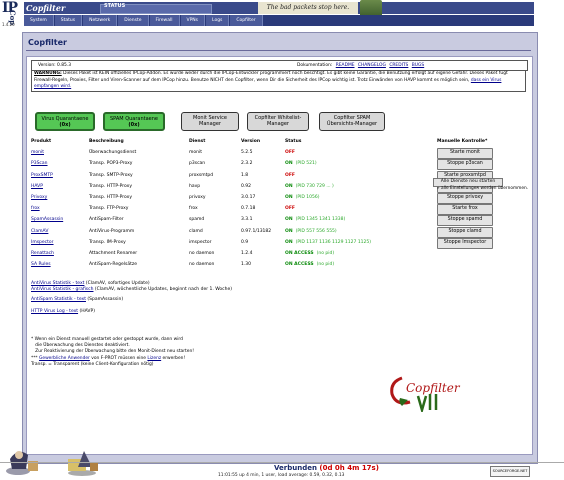 This screenshot has height=480, width=564. Describe the element at coordinates (465, 243) in the screenshot. I see `service-control-button: Stoppe Imspector` at that location.